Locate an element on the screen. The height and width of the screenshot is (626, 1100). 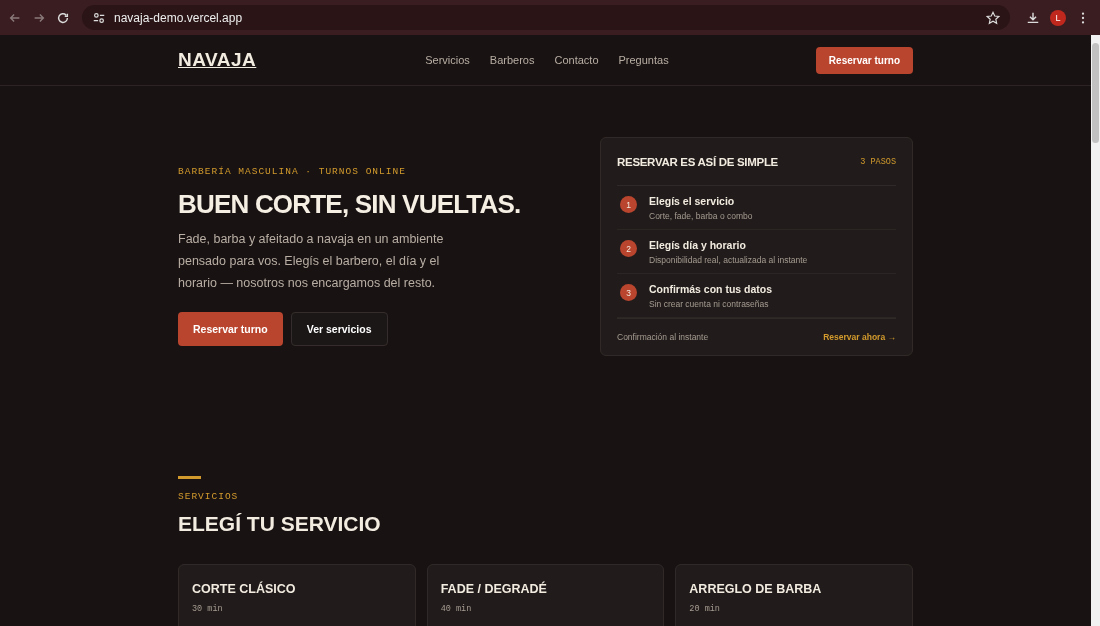
service-duration: 40 min is located at coordinates (456, 609).